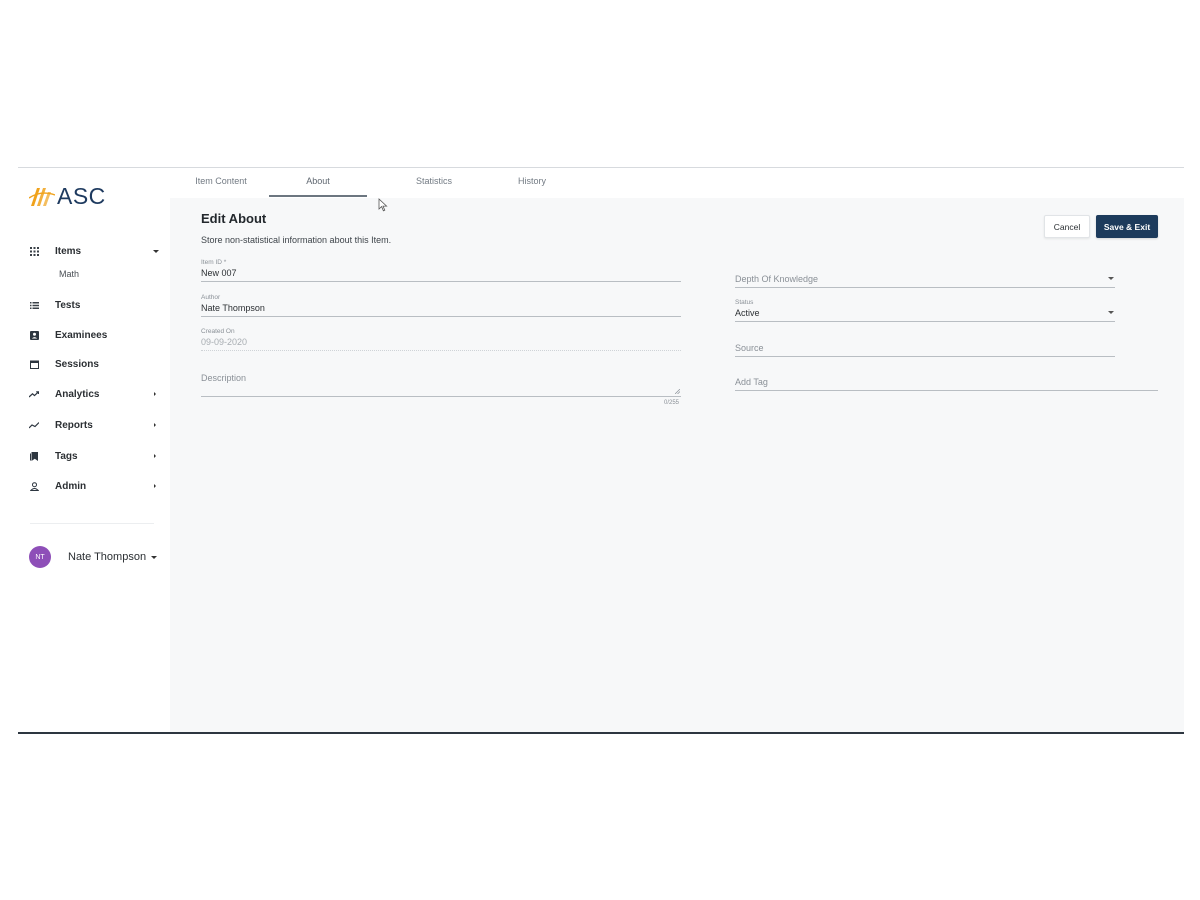  I want to click on sidebar-subitem-math: Math, so click(69, 274).